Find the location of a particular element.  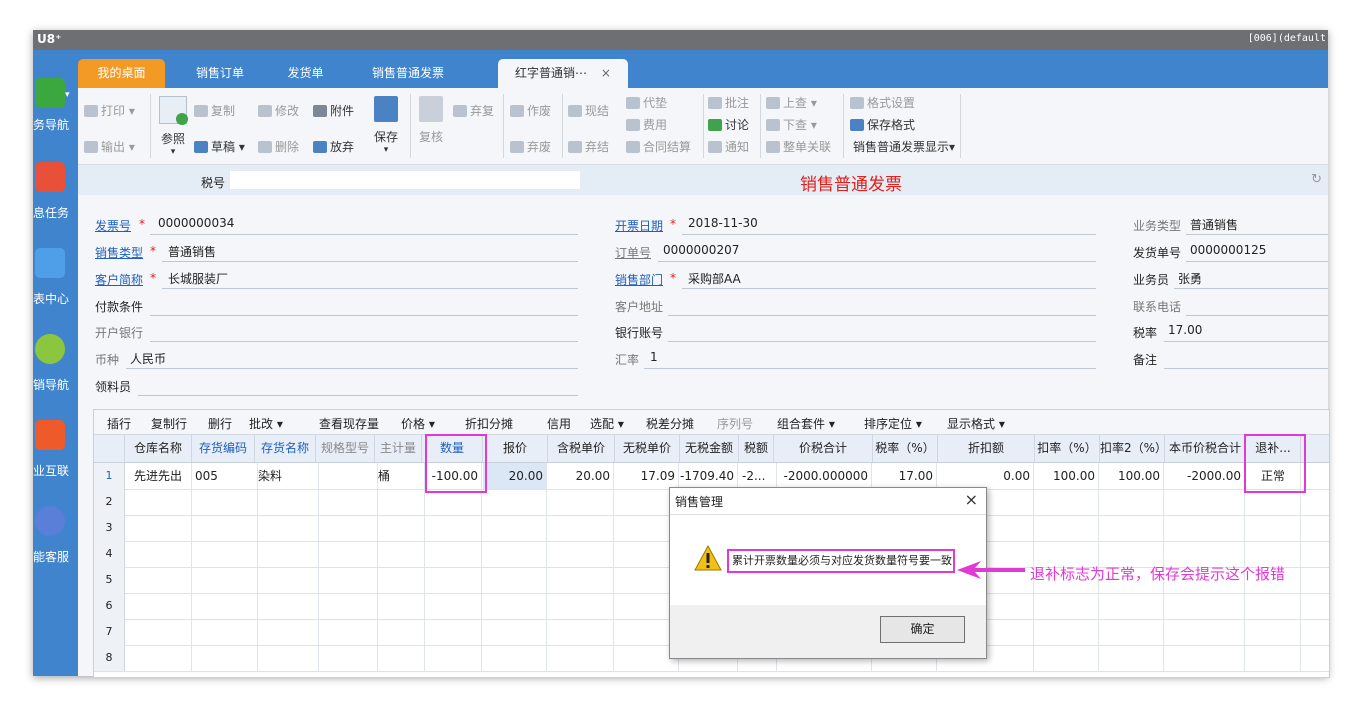

invoice-date-label: 开票日期 is located at coordinates (639, 225).